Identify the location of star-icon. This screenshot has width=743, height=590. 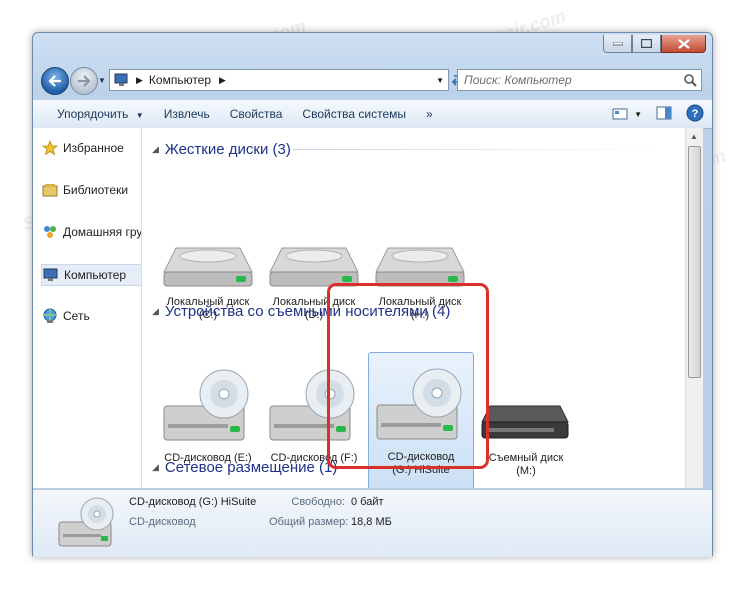
(50, 148).